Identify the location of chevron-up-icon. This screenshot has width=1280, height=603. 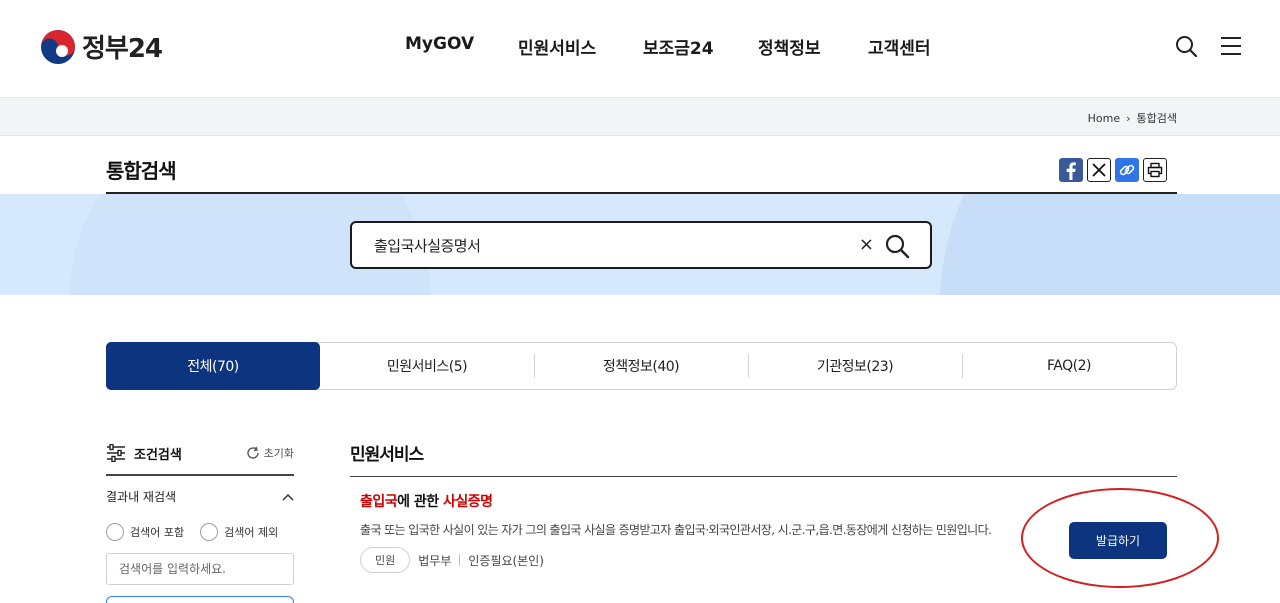
(288, 497).